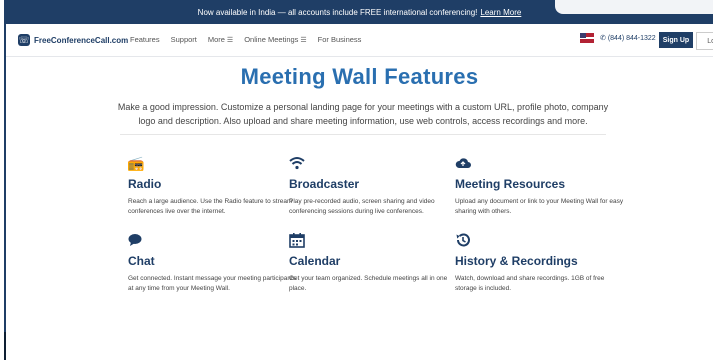 The image size is (713, 360). I want to click on phone-logo-icon: ☏, so click(24, 40).